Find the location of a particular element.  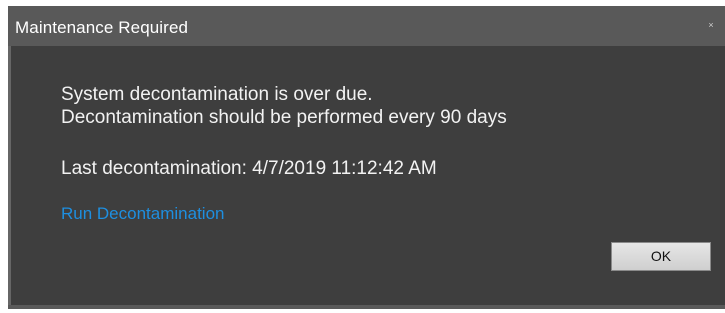

close-icon: × is located at coordinates (711, 25).